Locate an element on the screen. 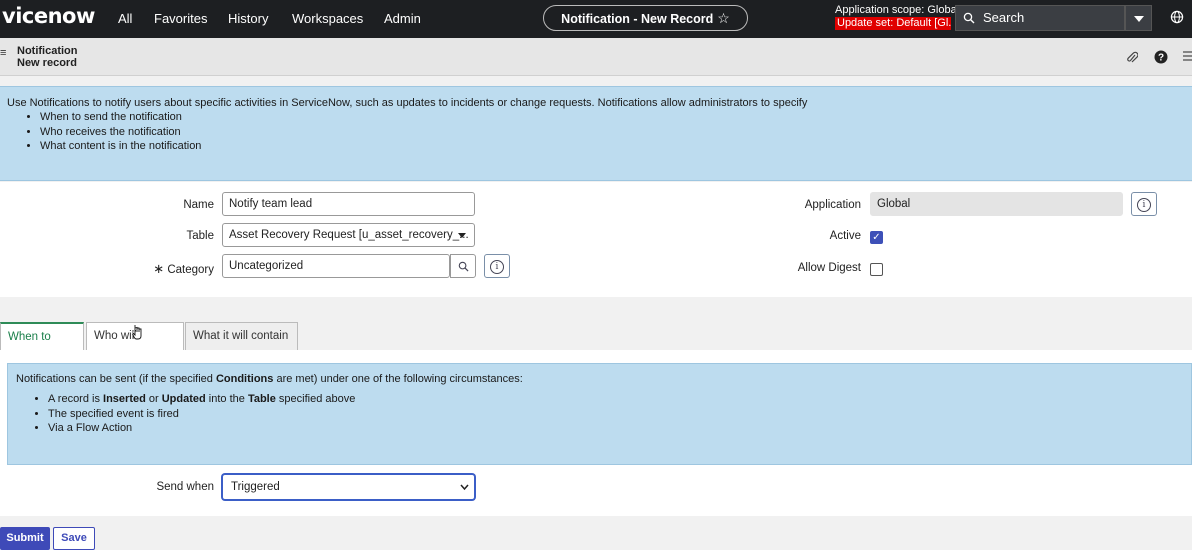 This screenshot has width=1192, height=550. nav-workspaces: Workspaces is located at coordinates (327, 18).